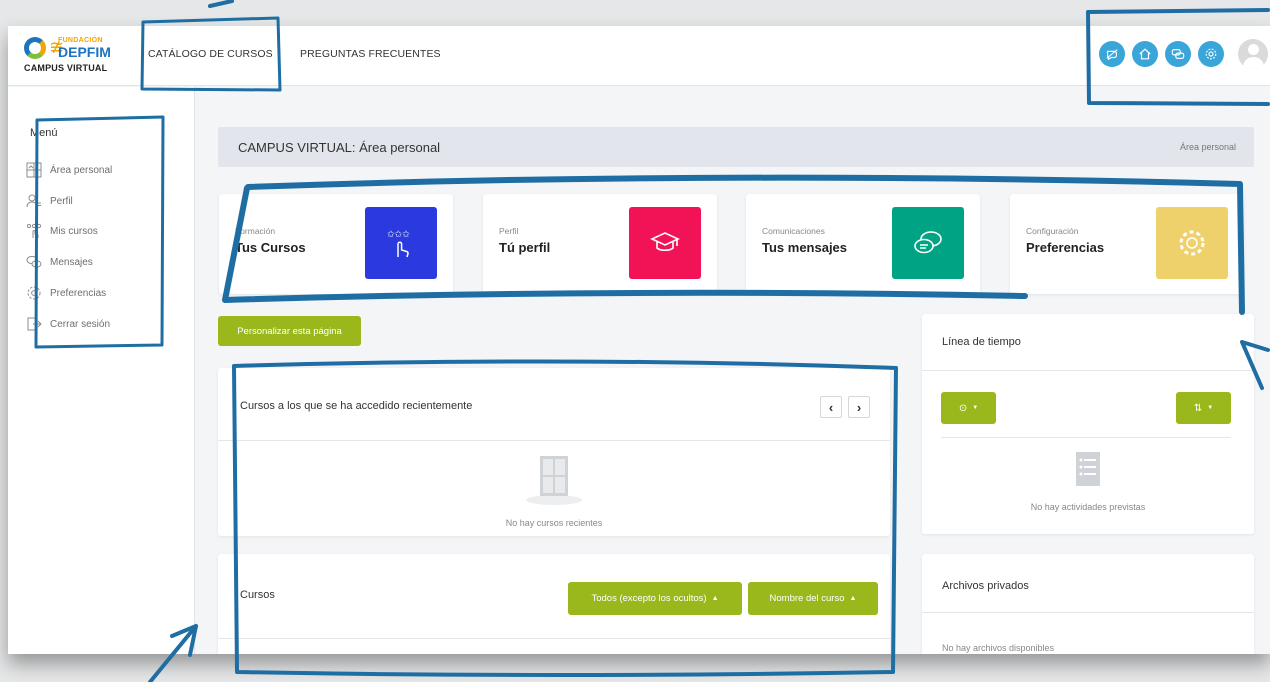 The height and width of the screenshot is (682, 1270). I want to click on card-caption: Configuración, so click(1052, 231).